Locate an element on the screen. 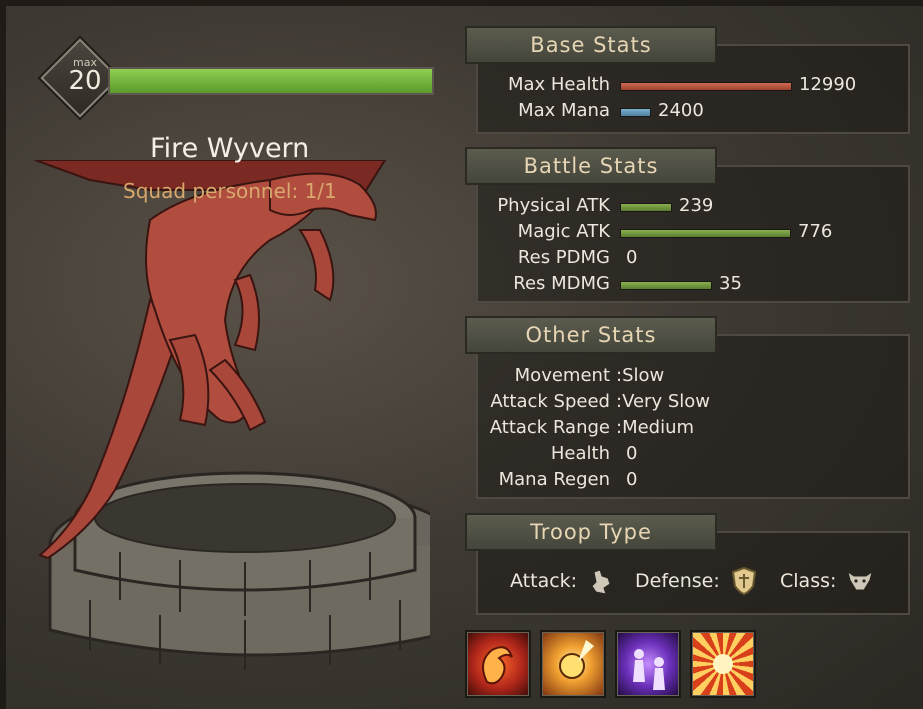 The height and width of the screenshot is (709, 923). troop-attack-label: Attack: is located at coordinates (544, 581).